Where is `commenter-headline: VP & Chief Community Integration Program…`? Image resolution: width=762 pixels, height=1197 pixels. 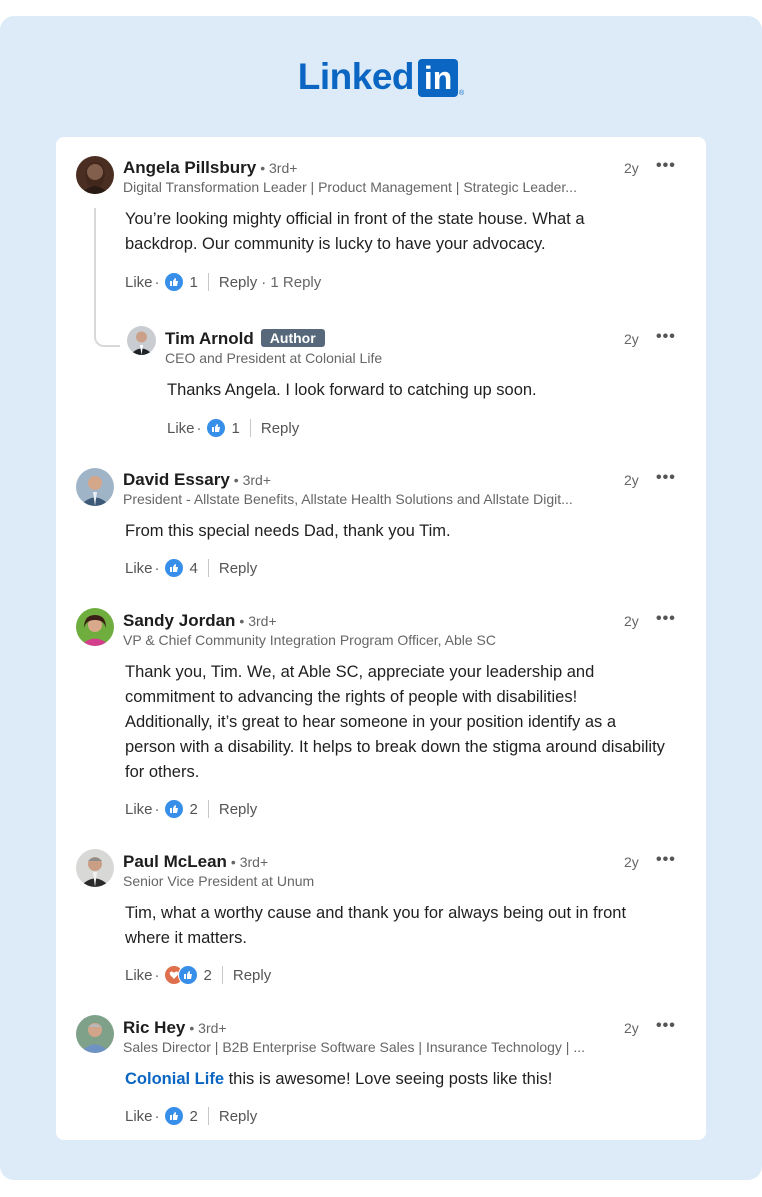 commenter-headline: VP & Chief Community Integration Program… is located at coordinates (309, 640).